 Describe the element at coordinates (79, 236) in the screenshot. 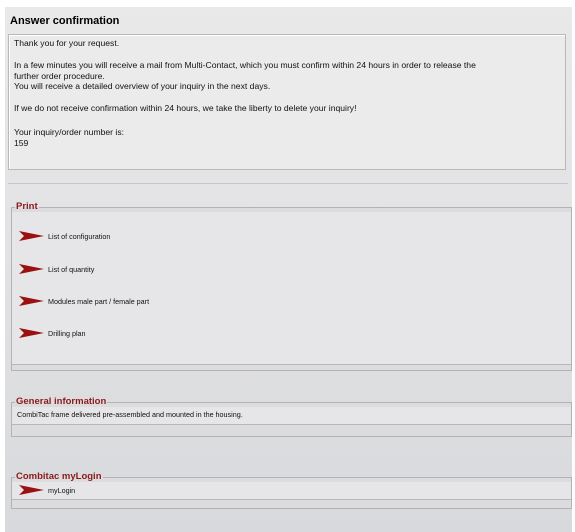

I see `link-label: List of configuration` at that location.